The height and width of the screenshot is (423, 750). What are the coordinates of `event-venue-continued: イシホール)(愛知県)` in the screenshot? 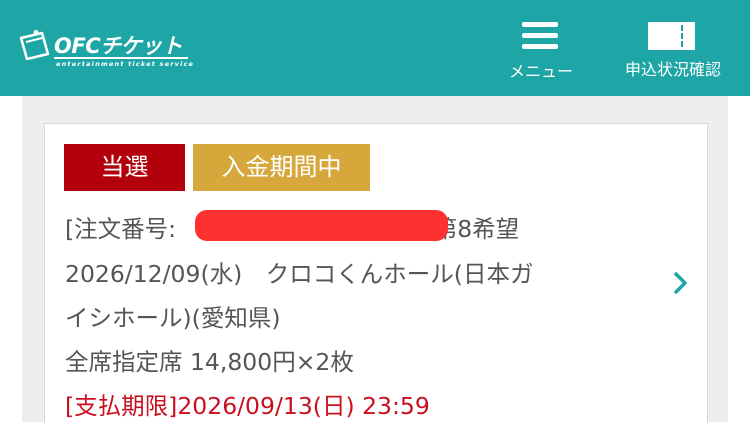 It's located at (173, 318).